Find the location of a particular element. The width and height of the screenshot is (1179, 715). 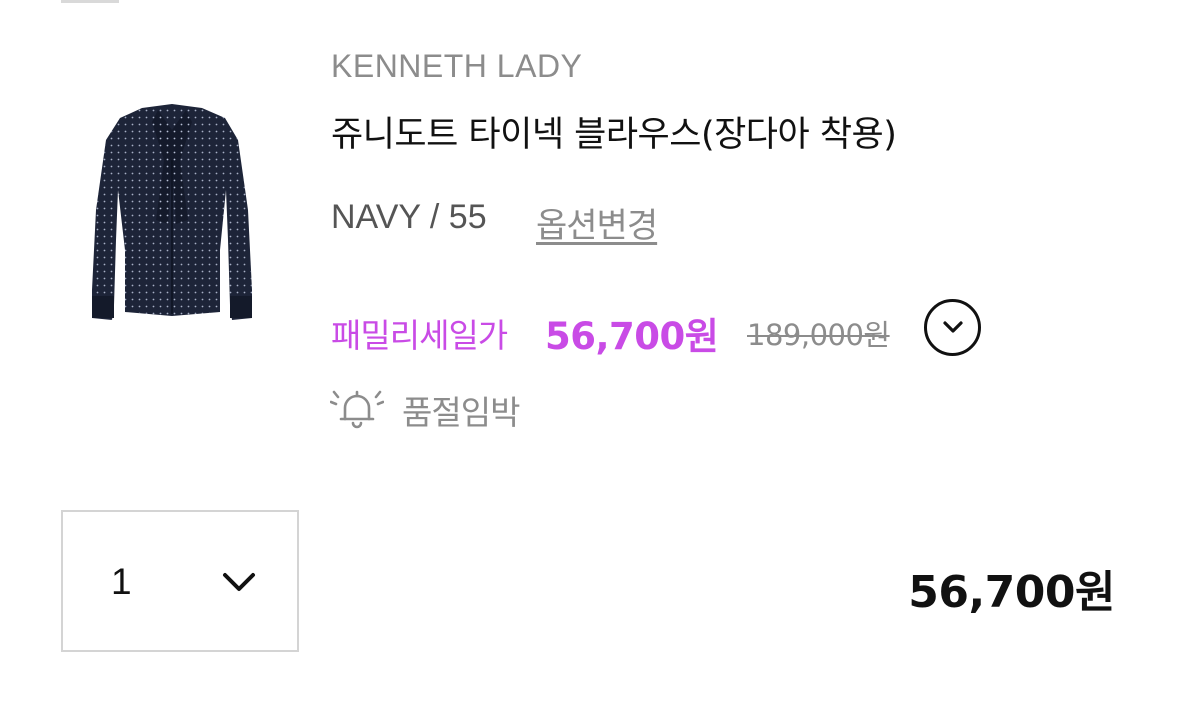

sale-price-label: 패밀리세일가 is located at coordinates (419, 335).